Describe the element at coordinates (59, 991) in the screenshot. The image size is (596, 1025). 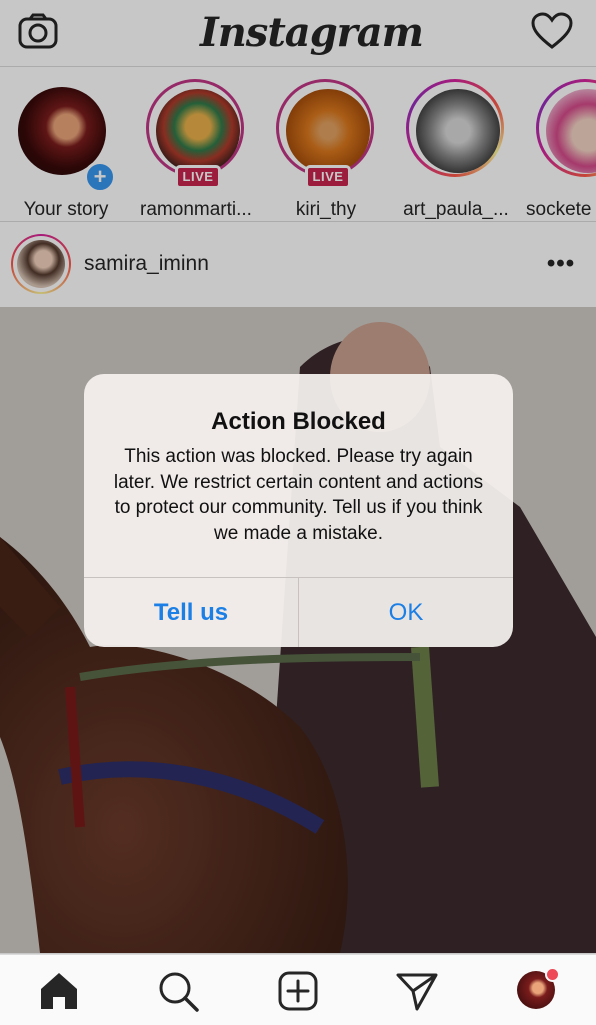
I see `home-icon` at that location.